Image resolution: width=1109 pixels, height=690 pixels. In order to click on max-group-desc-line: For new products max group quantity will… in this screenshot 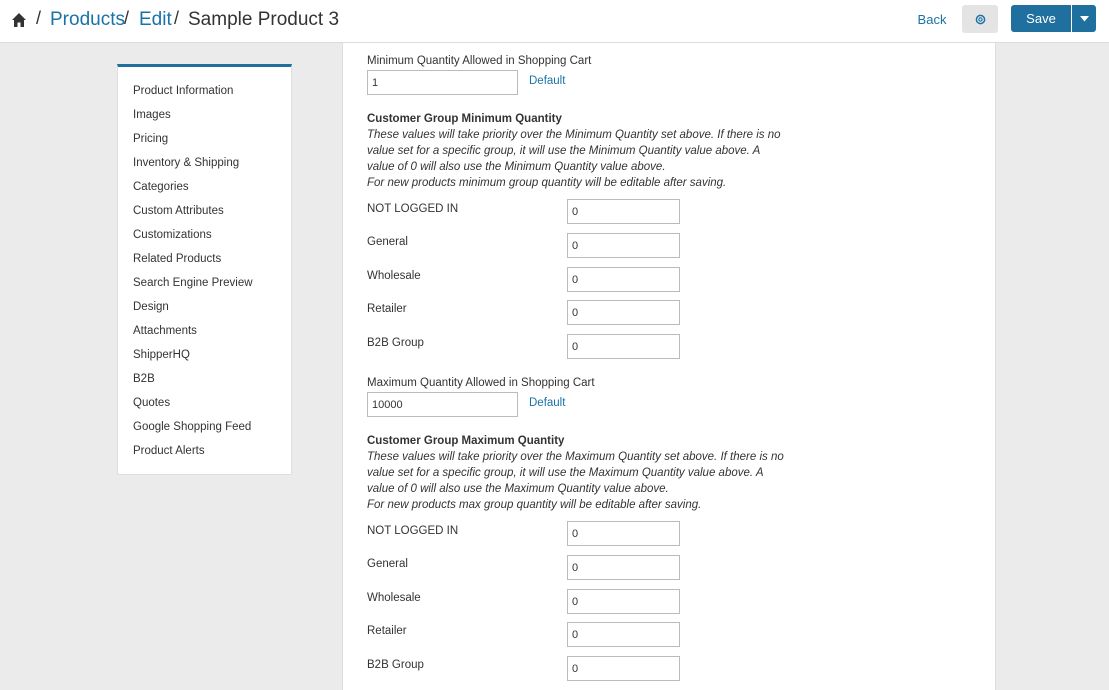, I will do `click(534, 505)`.